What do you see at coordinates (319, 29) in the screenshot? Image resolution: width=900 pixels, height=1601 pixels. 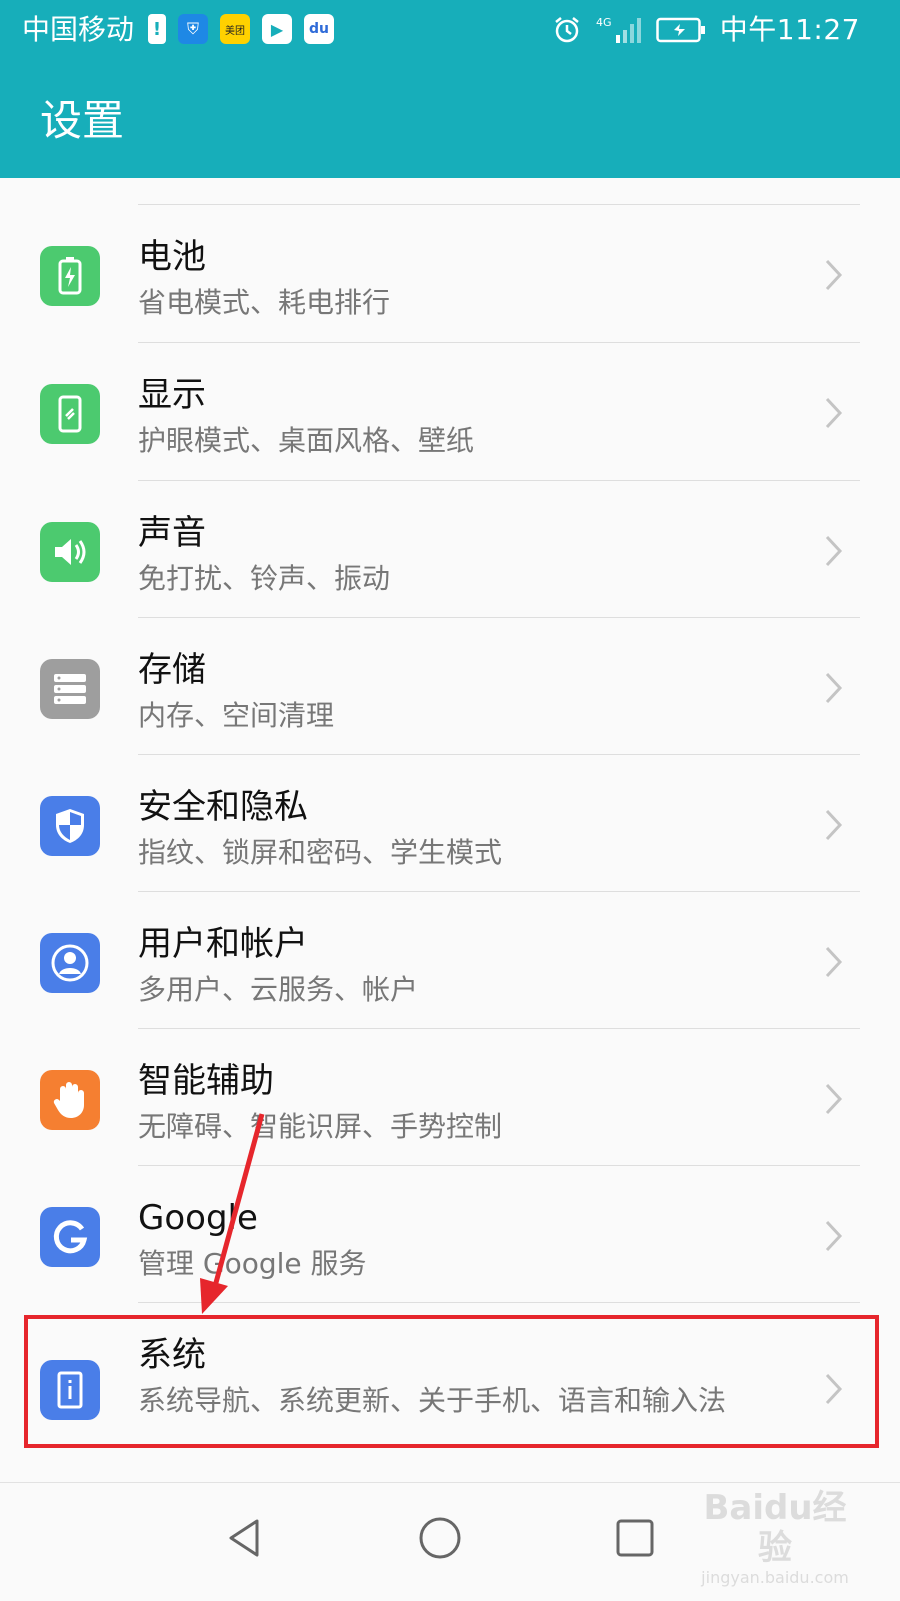 I see `baidu-app-icon: du` at bounding box center [319, 29].